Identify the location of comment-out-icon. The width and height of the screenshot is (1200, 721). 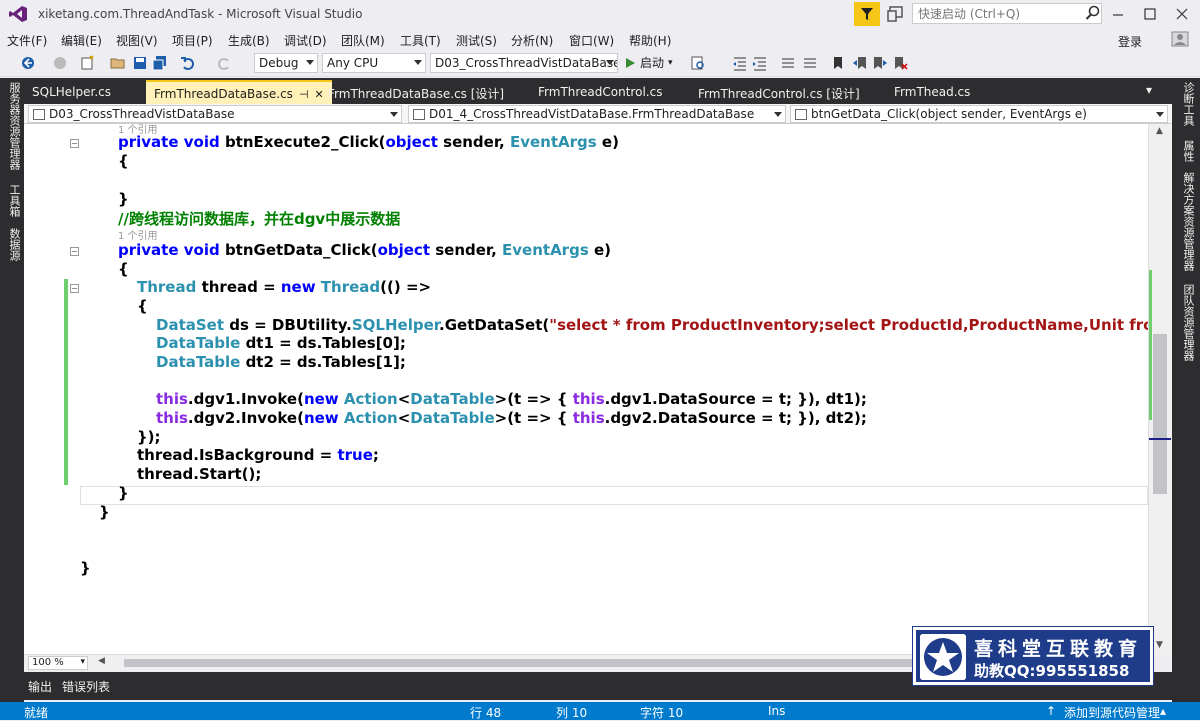
(788, 63).